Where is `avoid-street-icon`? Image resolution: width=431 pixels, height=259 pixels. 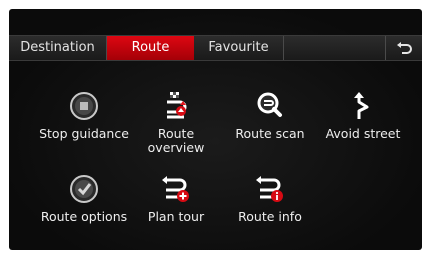 avoid-street-icon is located at coordinates (361, 105).